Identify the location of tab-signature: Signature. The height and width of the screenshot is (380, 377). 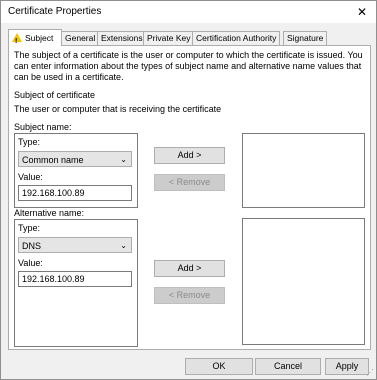
(305, 38).